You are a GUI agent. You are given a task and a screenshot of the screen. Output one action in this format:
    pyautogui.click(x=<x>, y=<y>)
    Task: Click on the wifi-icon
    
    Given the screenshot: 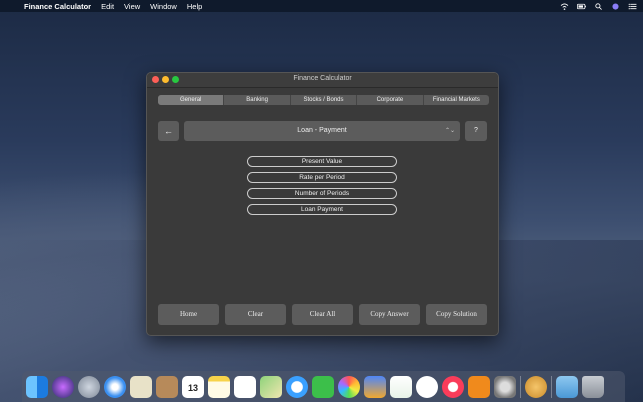 What is the action you would take?
    pyautogui.click(x=564, y=6)
    